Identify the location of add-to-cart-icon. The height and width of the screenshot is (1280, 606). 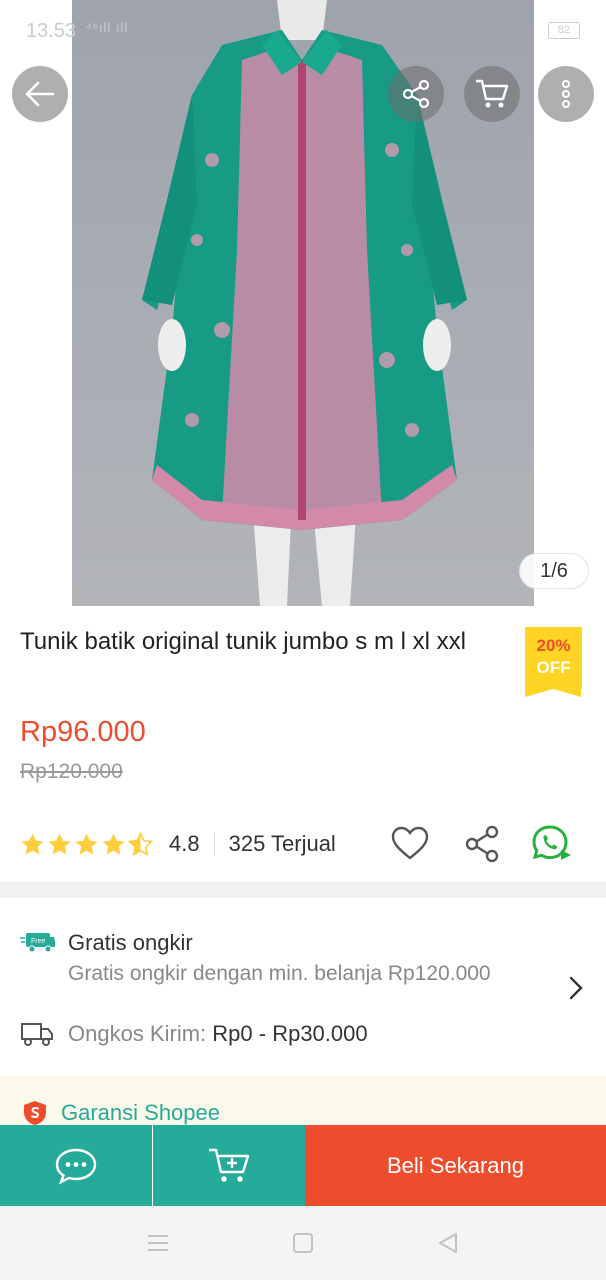
(229, 1165).